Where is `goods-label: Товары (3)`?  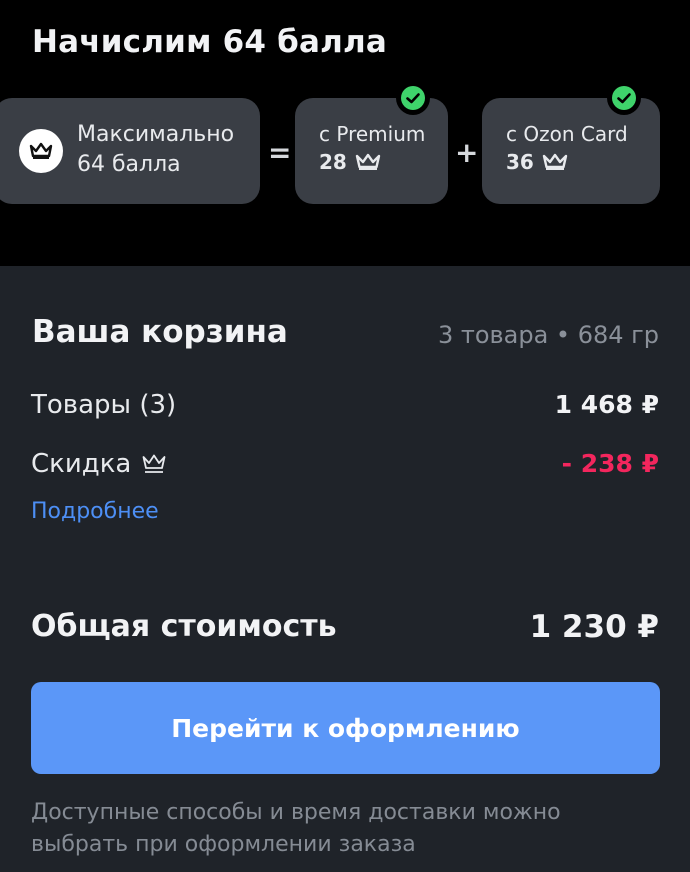
goods-label: Товары (3) is located at coordinates (103, 405).